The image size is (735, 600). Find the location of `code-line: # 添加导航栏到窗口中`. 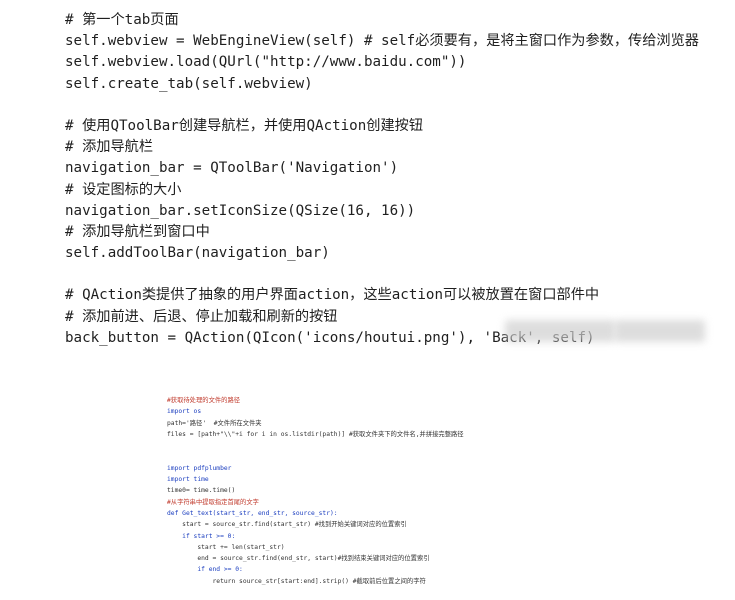

code-line: # 添加导航栏到窗口中 is located at coordinates (137, 231).